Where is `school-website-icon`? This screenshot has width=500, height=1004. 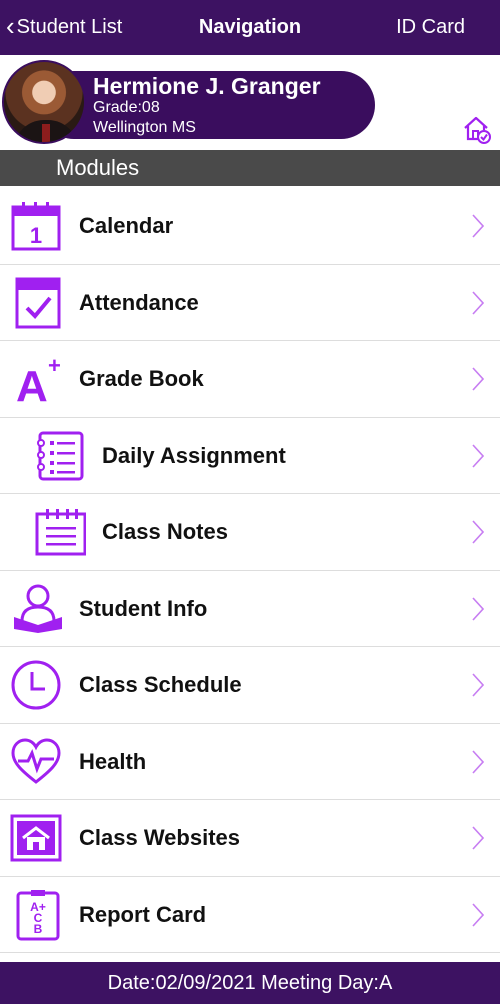
school-website-icon is located at coordinates (36, 838).